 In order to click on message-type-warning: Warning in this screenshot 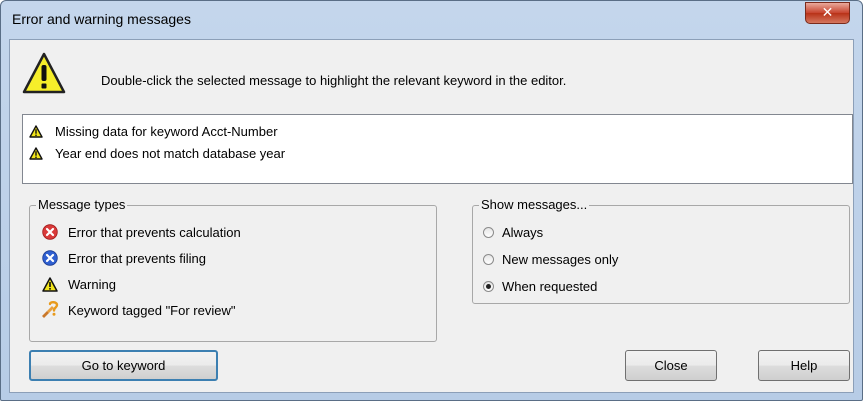, I will do `click(78, 284)`.